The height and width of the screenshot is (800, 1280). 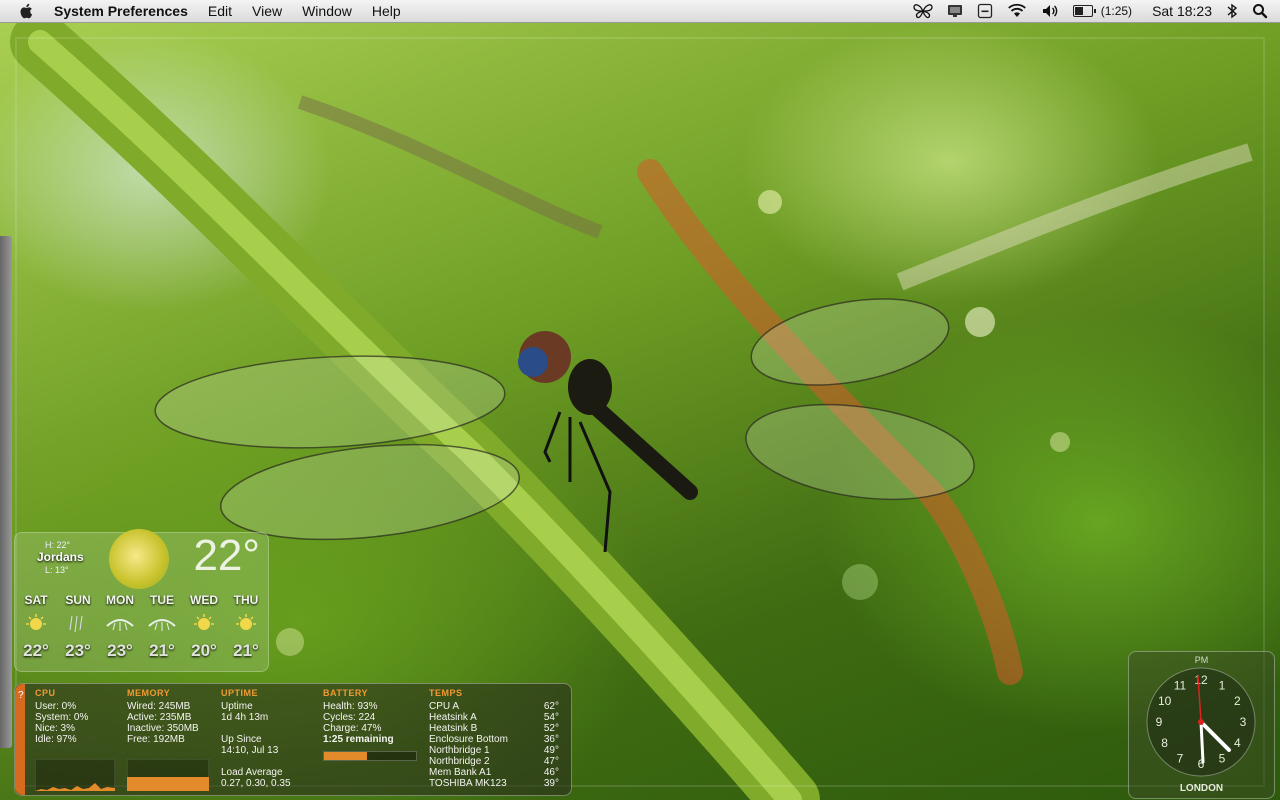 I want to click on upsince-value: 14:10, Jul 13, so click(x=250, y=750).